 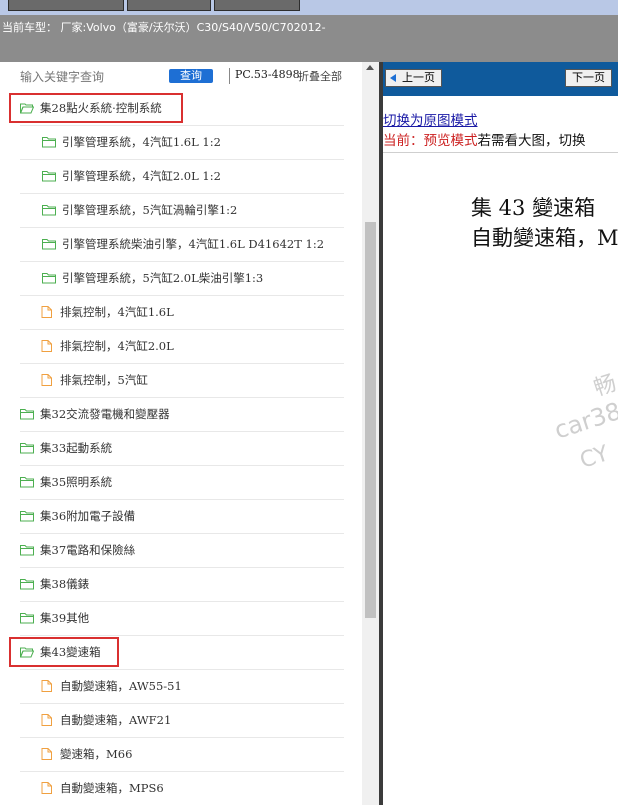 What do you see at coordinates (500, 79) in the screenshot?
I see `page-nav-bar: 上一页 下一页` at bounding box center [500, 79].